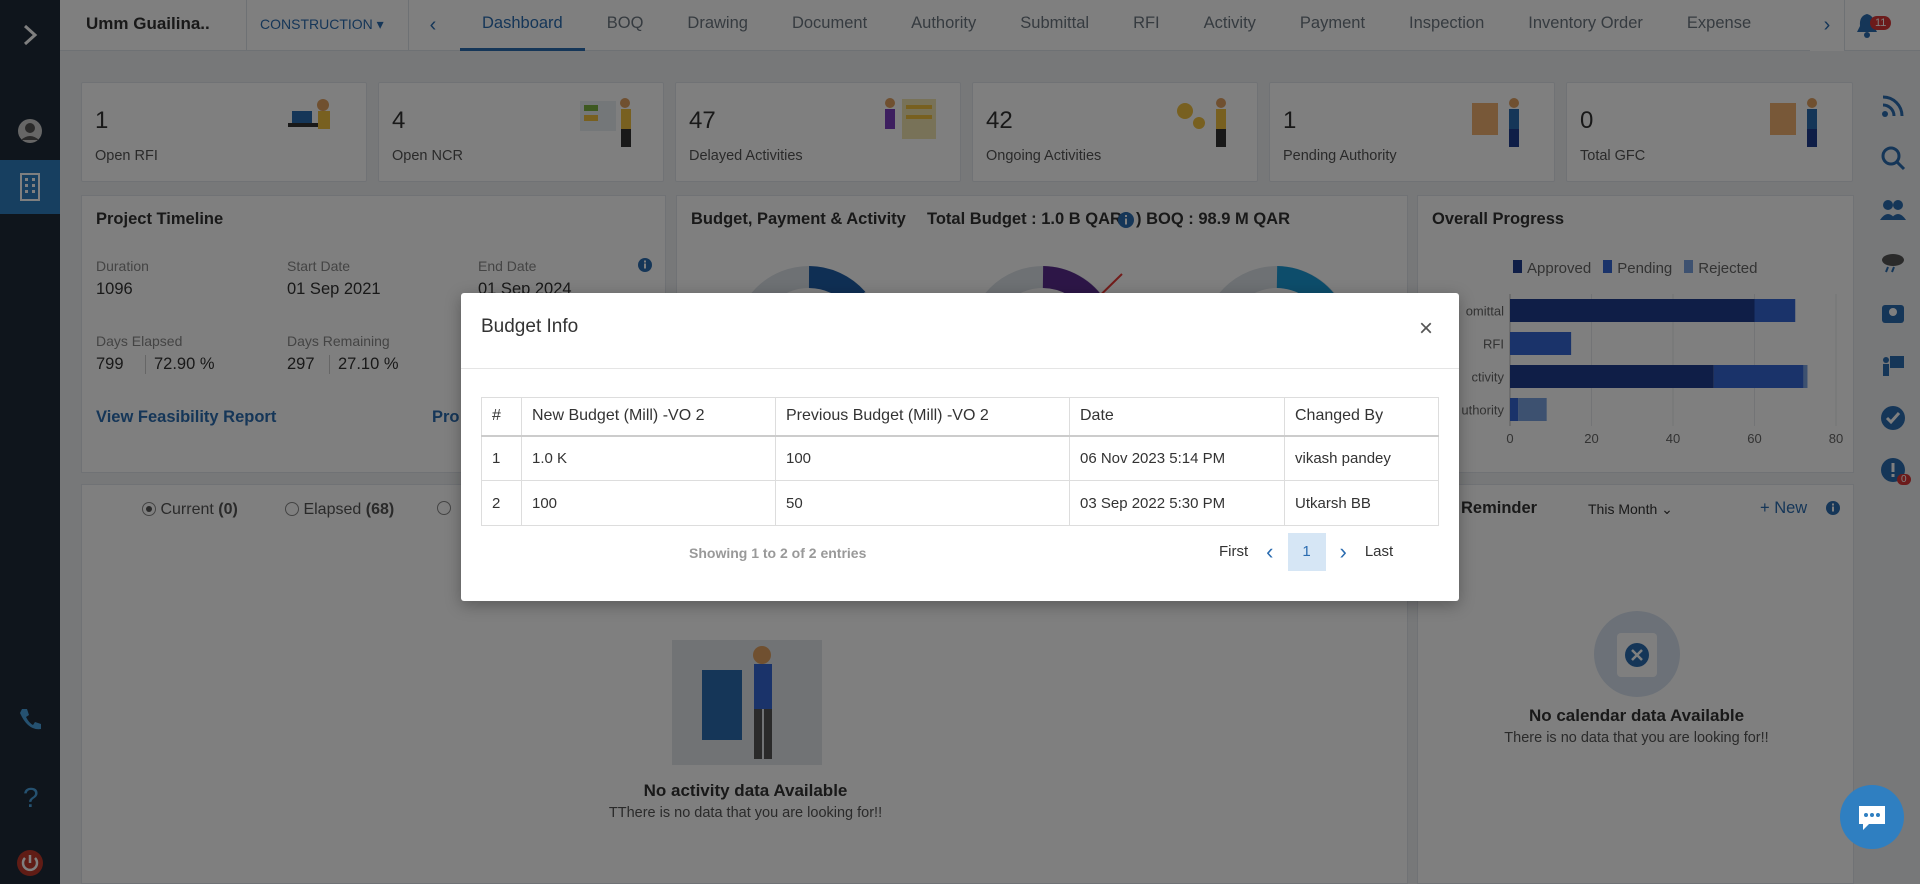 Image resolution: width=1920 pixels, height=884 pixels. What do you see at coordinates (648, 417) in the screenshot?
I see `column-header: New Budget (Mill) -VO 2` at bounding box center [648, 417].